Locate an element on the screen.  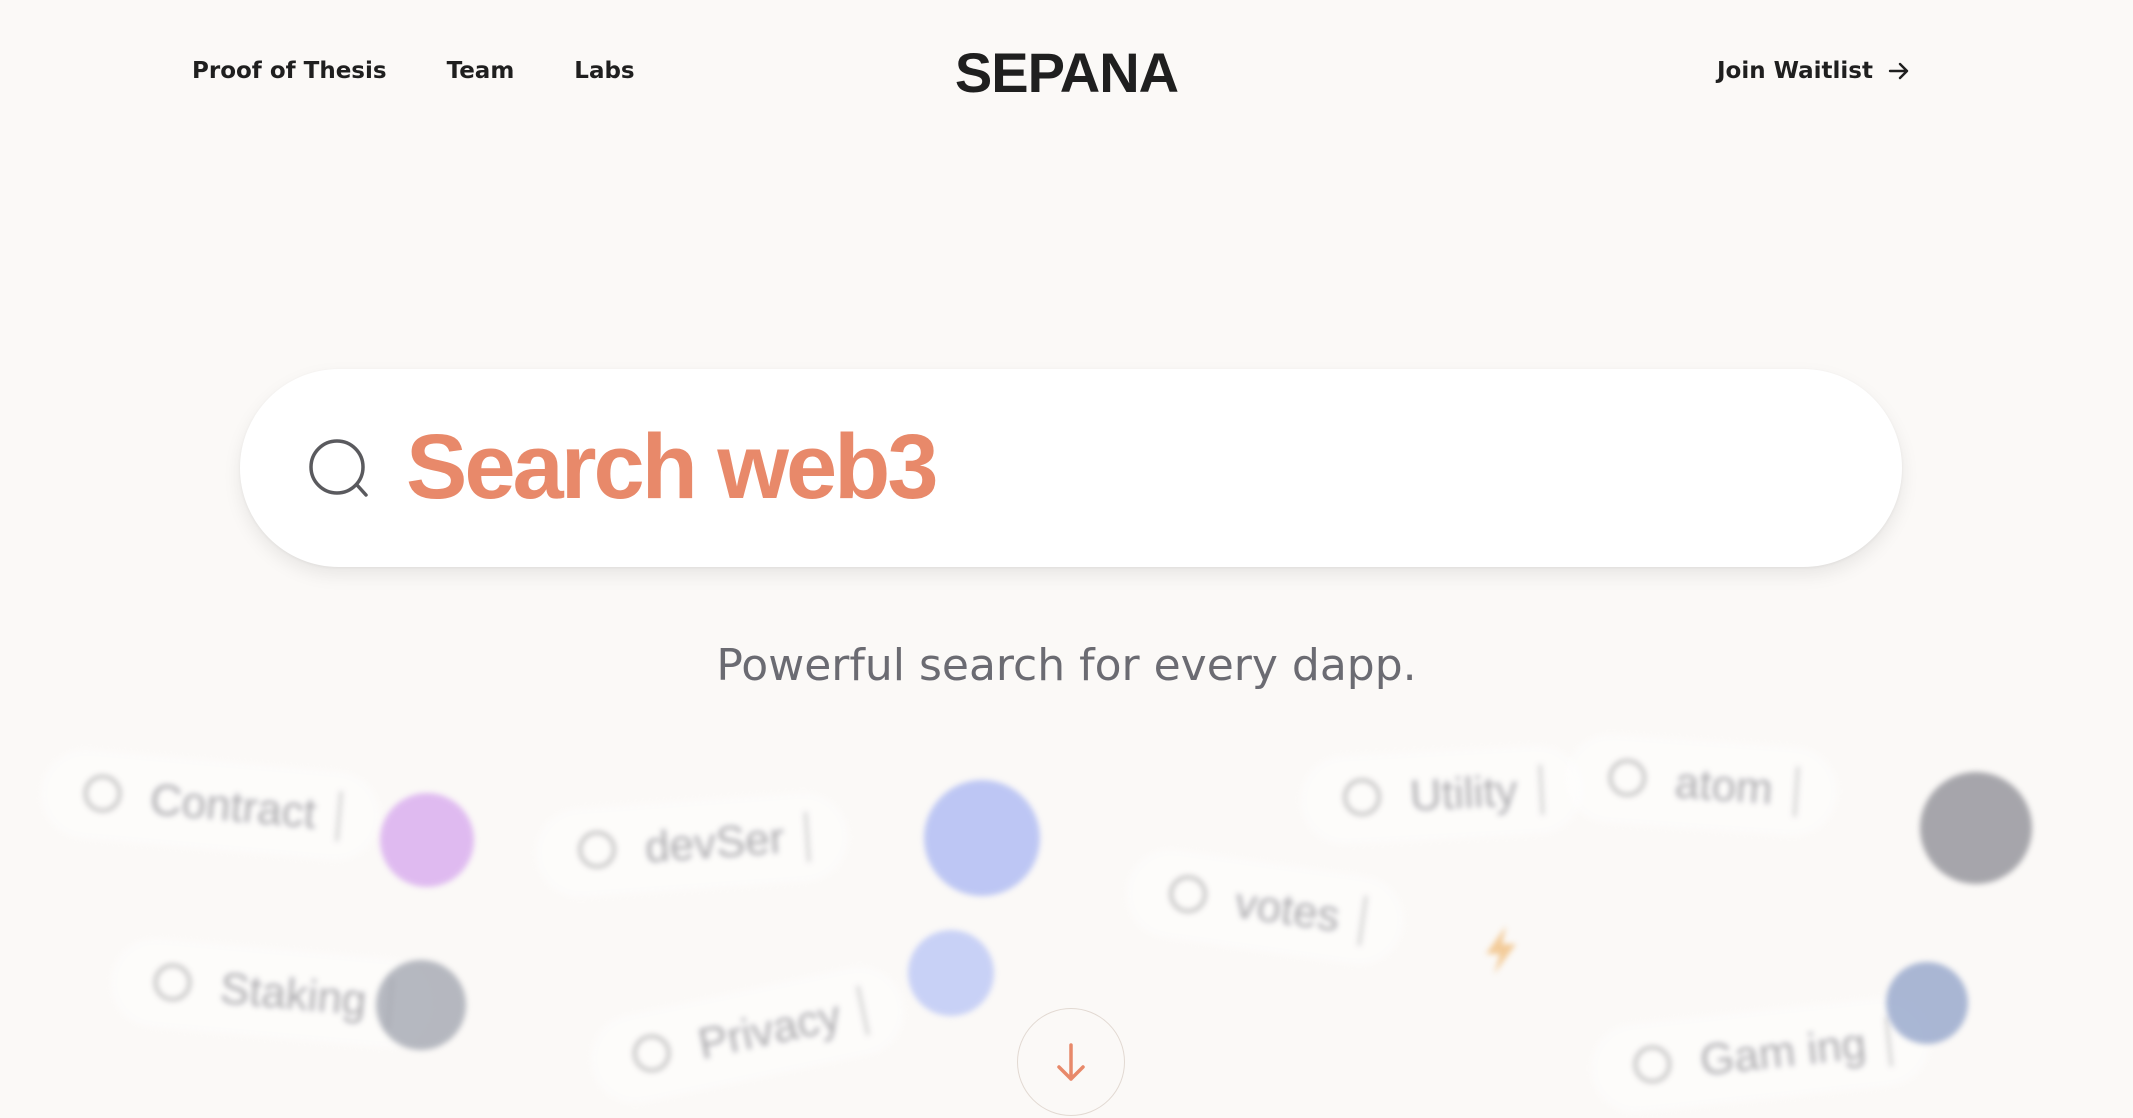
bg-chip-label: Privacy is located at coordinates (769, 1029).